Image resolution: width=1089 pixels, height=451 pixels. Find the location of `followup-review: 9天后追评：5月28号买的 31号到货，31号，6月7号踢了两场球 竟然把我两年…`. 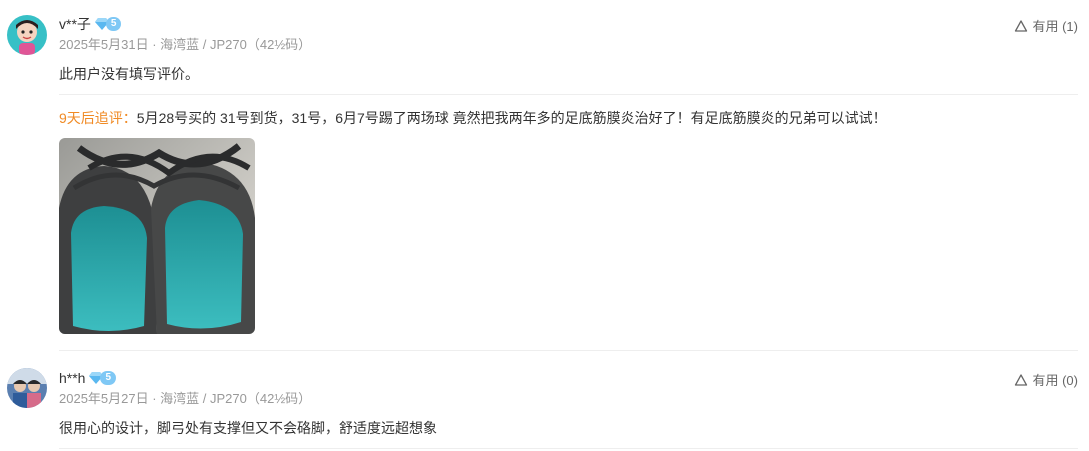

followup-review: 9天后追评：5月28号买的 31号到货，31号，6月7号踢了两场球 竟然把我两年… is located at coordinates (473, 118).